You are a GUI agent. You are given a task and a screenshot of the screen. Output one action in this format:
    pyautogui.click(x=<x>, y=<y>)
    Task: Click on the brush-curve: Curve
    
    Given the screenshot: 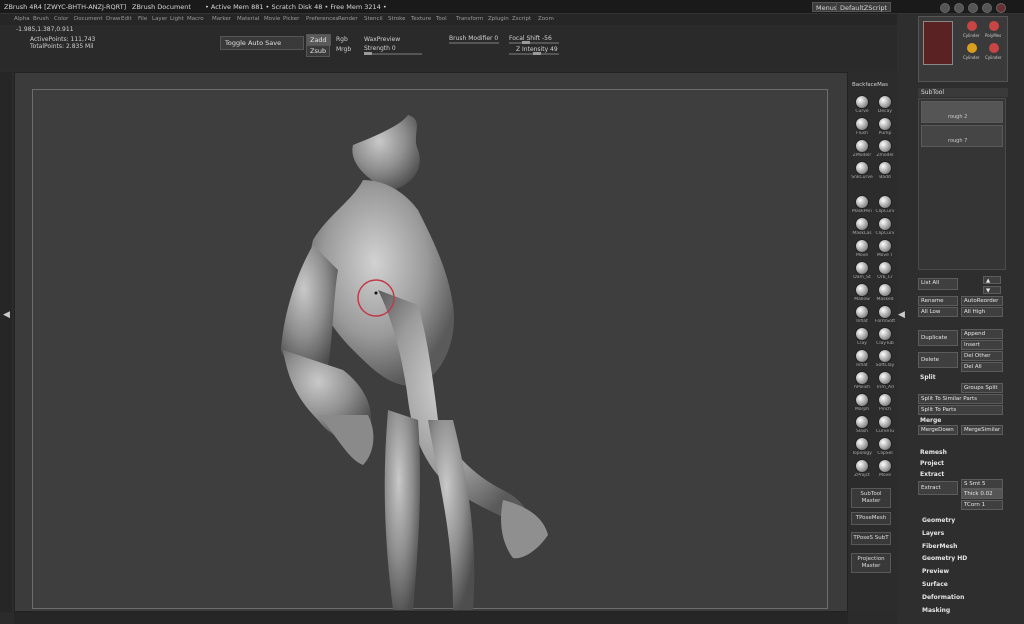 What is the action you would take?
    pyautogui.click(x=862, y=104)
    